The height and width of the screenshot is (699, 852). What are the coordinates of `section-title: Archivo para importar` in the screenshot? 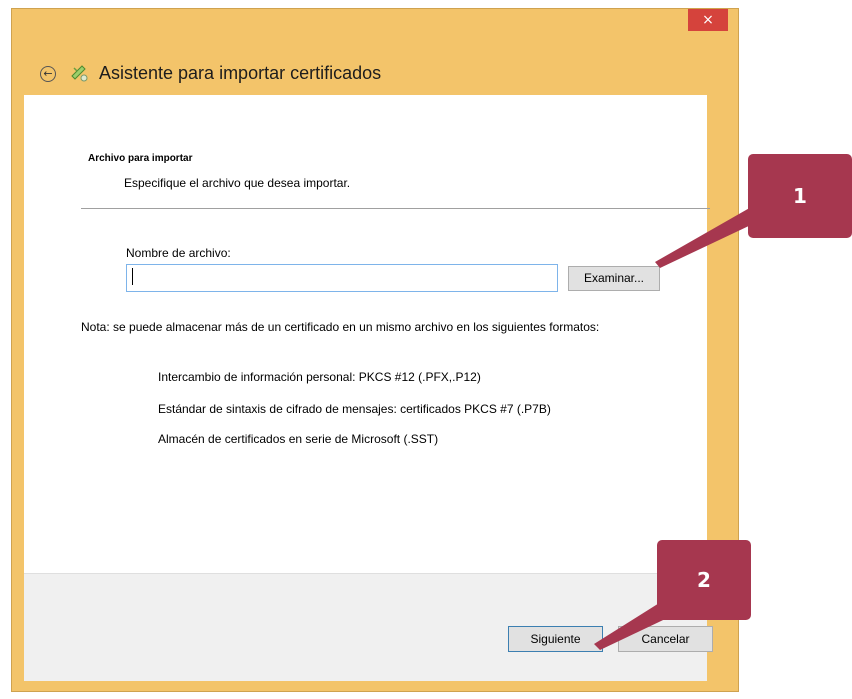 It's located at (140, 158).